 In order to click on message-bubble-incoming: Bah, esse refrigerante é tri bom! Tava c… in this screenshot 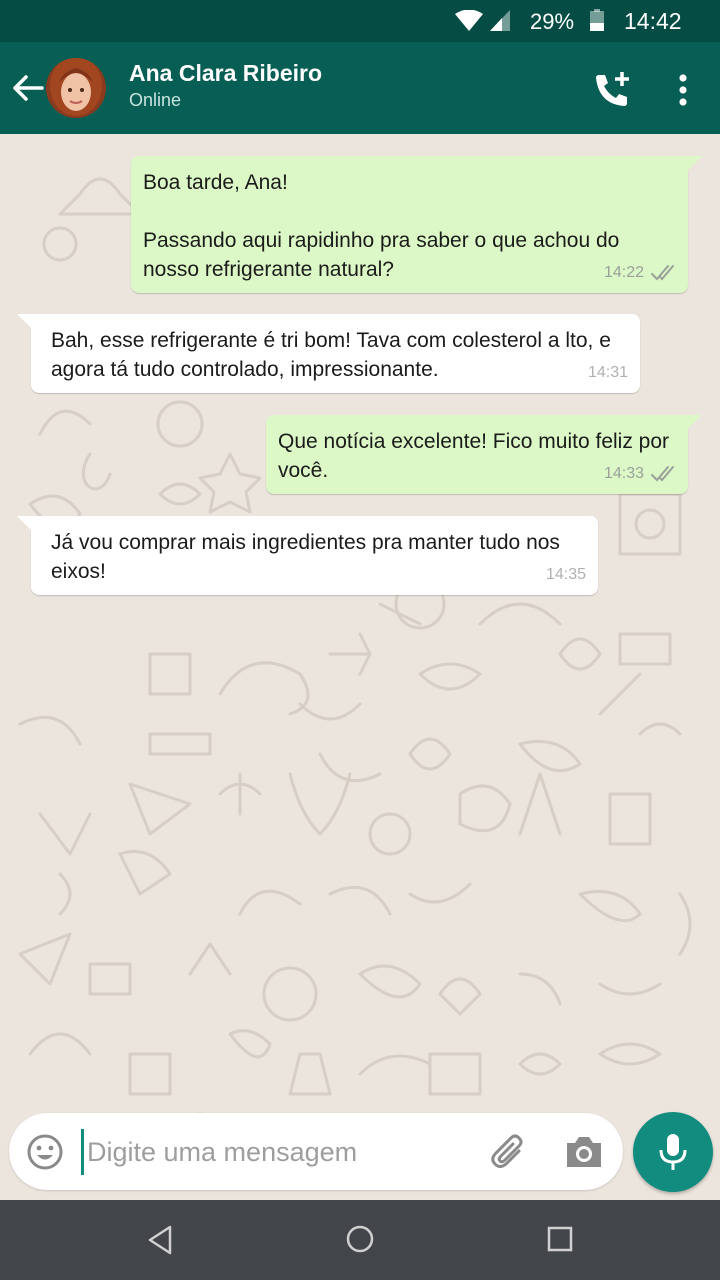, I will do `click(328, 353)`.